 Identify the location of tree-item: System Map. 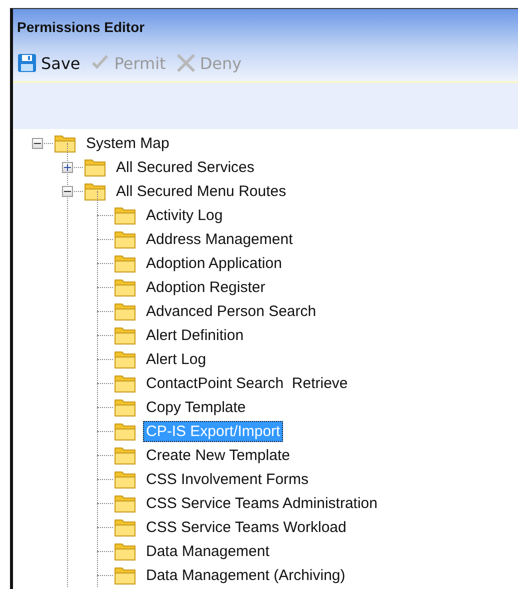
(127, 143).